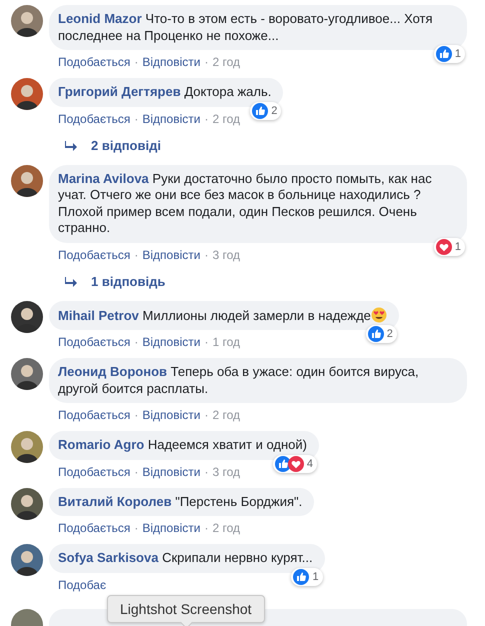  What do you see at coordinates (245, 203) in the screenshot?
I see `comment-text: Marina Avilova Руки достаточно было просто помыть, как нас учат. Отчего же они все без масок в больнице находились ? Плохой пример всем подали, один Песков решился. Очень странно.` at bounding box center [245, 203].